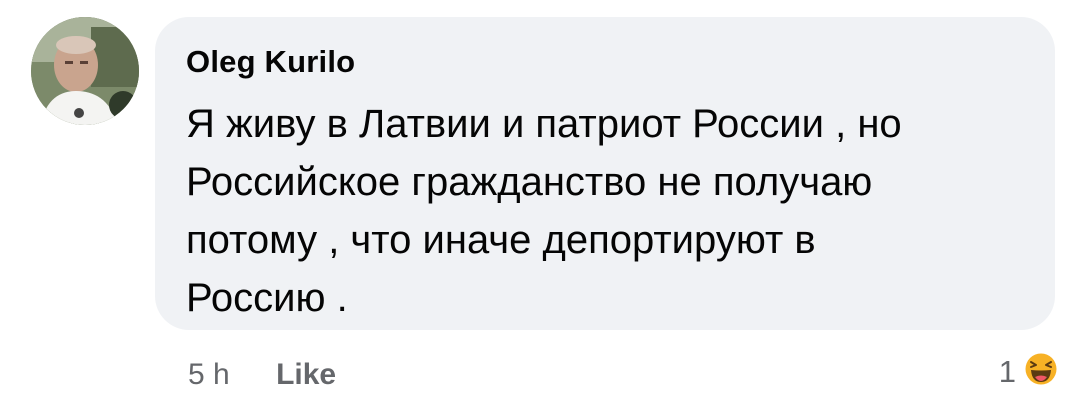 The image size is (1088, 415). I want to click on like-button: Like, so click(306, 374).